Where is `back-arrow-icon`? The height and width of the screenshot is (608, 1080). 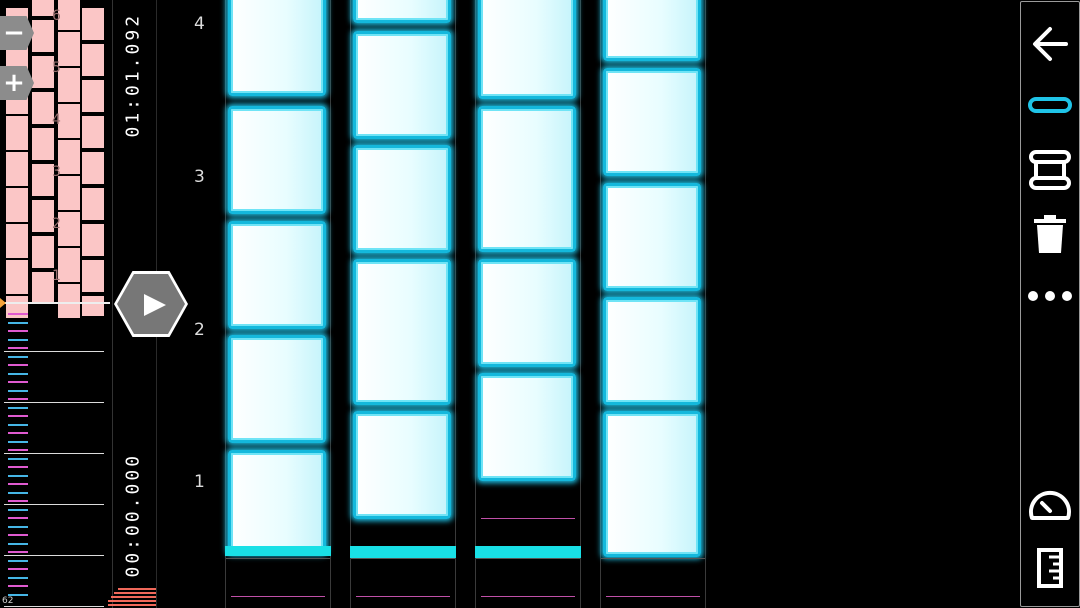
back-arrow-icon is located at coordinates (1050, 44).